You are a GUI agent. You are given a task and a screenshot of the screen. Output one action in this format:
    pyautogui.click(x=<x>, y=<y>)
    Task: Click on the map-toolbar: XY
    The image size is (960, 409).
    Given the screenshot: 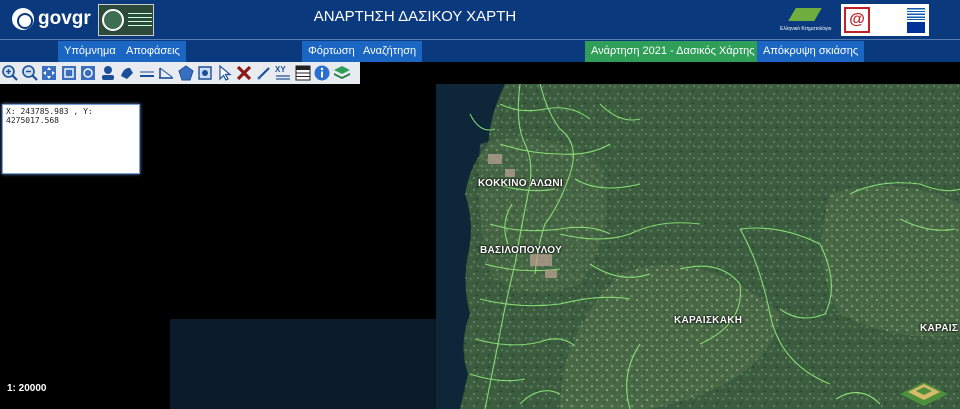 What is the action you would take?
    pyautogui.click(x=180, y=73)
    